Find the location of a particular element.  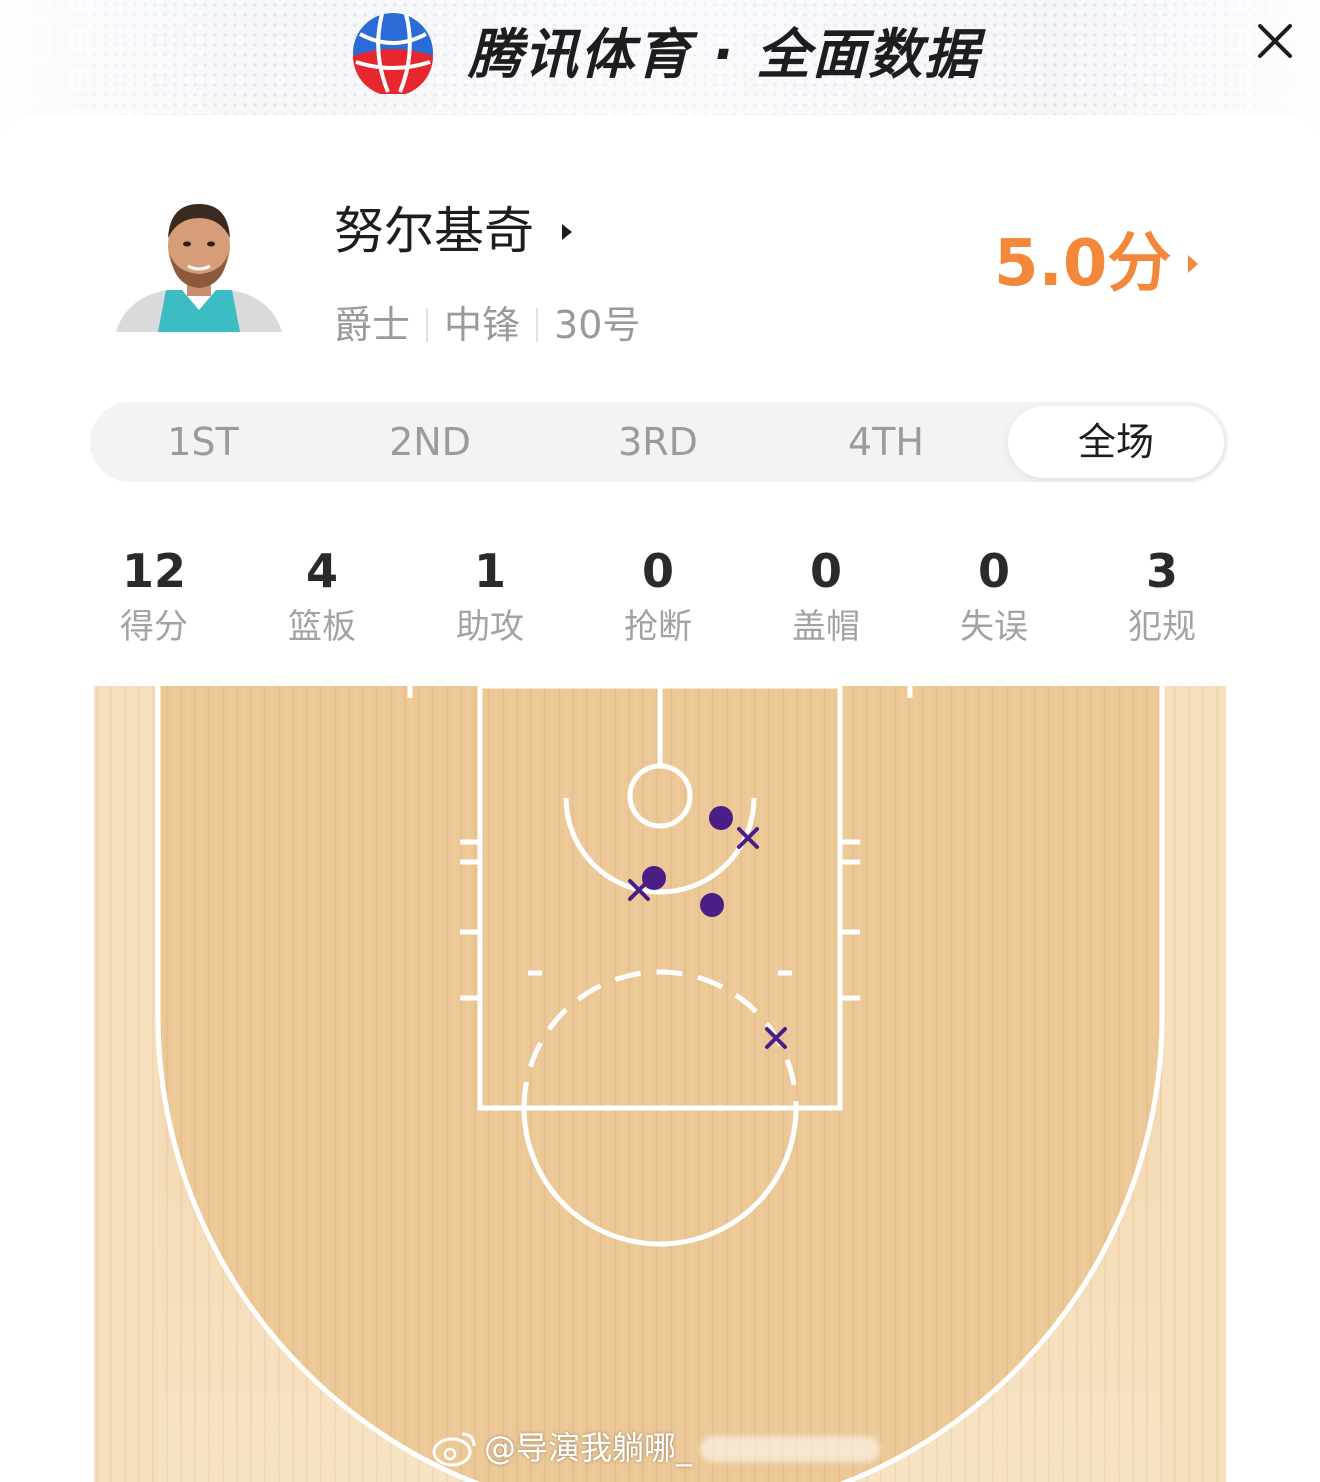

stat-label: 得分 is located at coordinates (154, 627).